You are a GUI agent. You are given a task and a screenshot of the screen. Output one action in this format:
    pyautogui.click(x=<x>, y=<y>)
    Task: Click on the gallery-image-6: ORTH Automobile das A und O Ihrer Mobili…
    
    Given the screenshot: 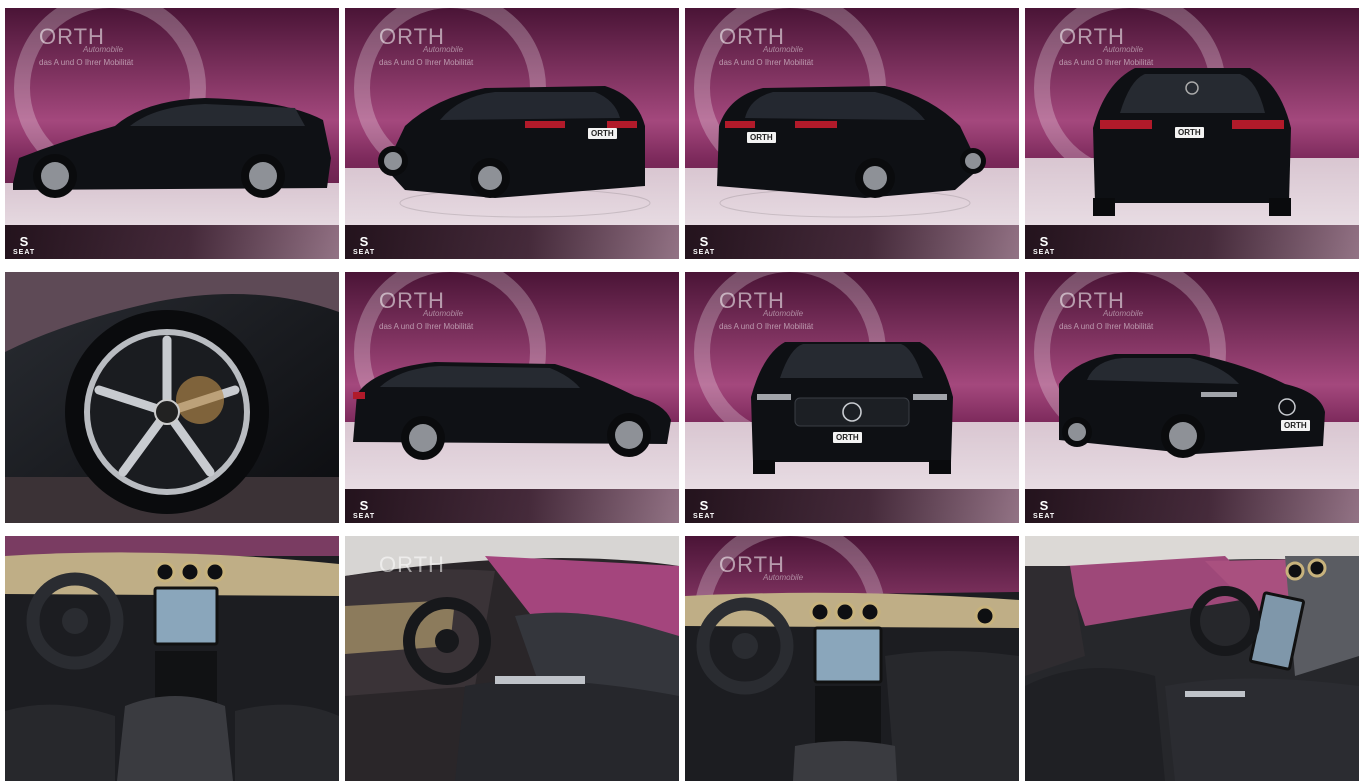 What is the action you would take?
    pyautogui.click(x=512, y=397)
    